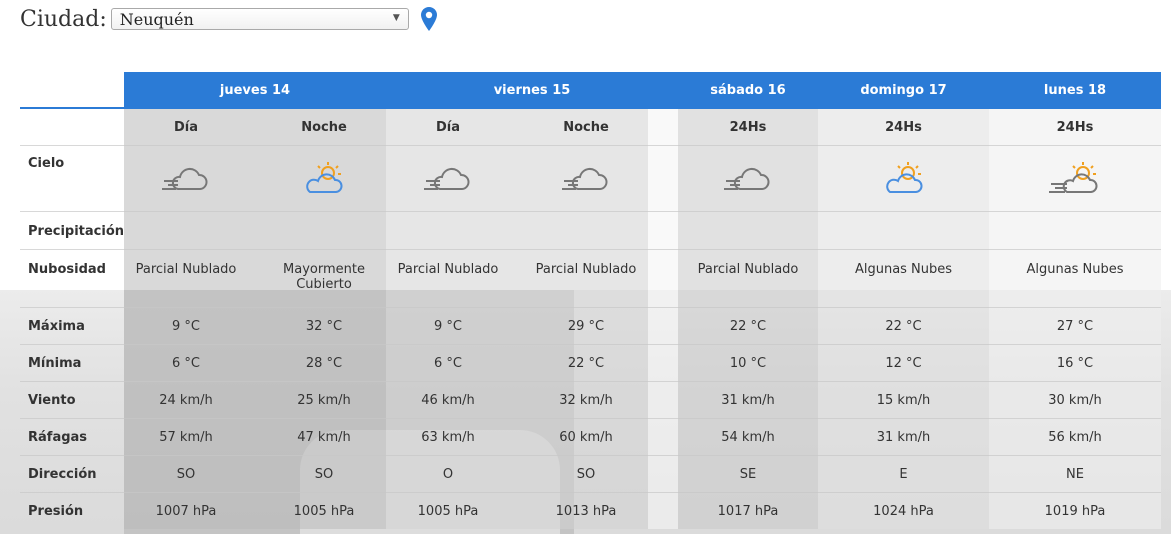 The image size is (1171, 534). I want to click on city-label: Ciudad:, so click(63, 19).